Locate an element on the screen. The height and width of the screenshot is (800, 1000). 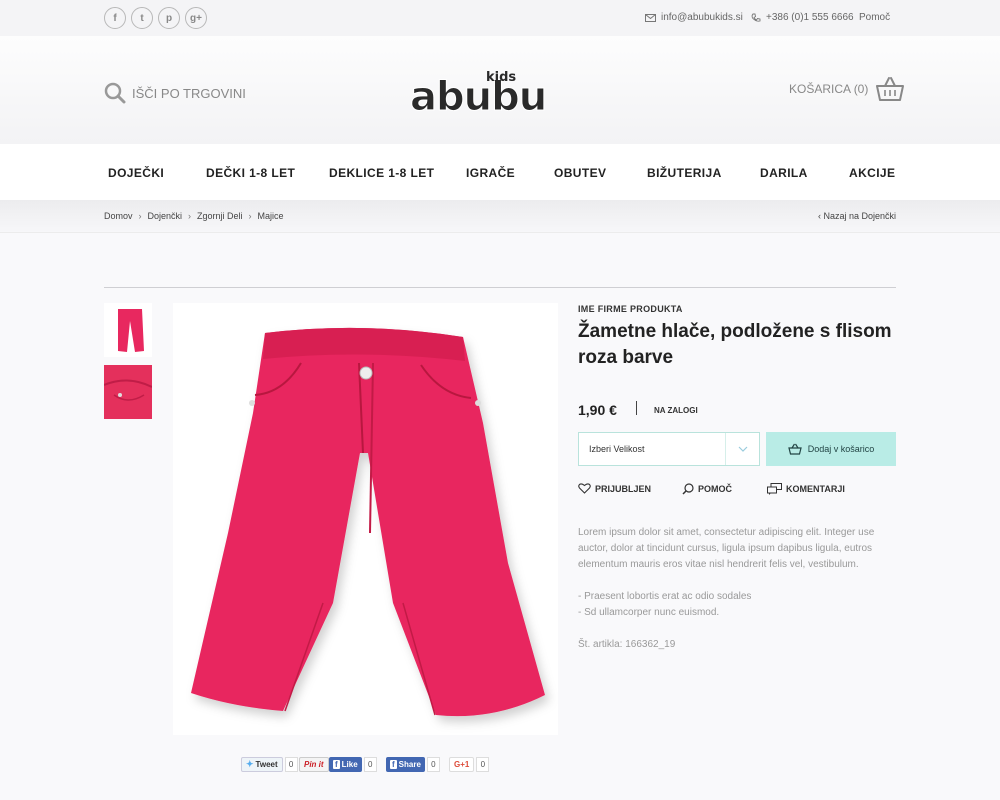
social-links: f t p g+ is located at coordinates (155, 18).